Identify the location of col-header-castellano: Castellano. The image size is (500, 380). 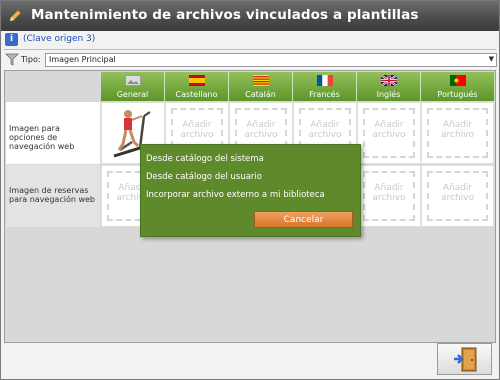
(197, 86).